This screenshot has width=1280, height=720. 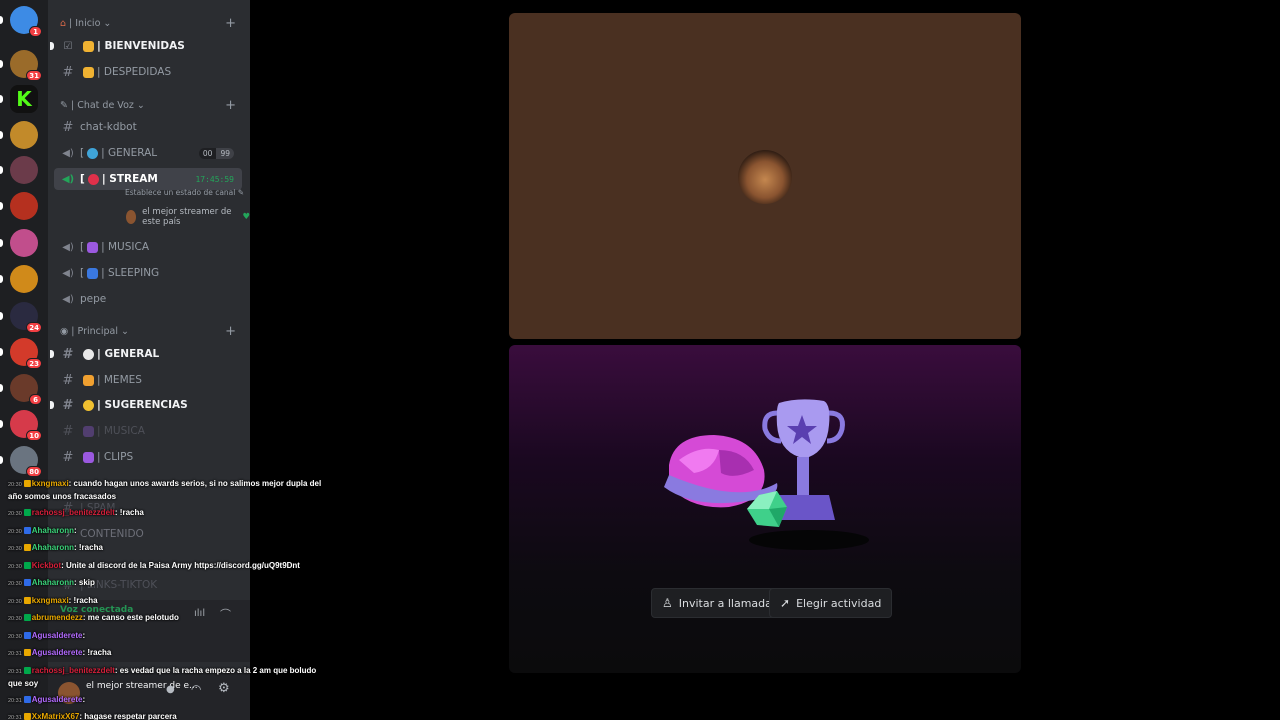 What do you see at coordinates (119, 380) in the screenshot?
I see `channel-label: | MEMES` at bounding box center [119, 380].